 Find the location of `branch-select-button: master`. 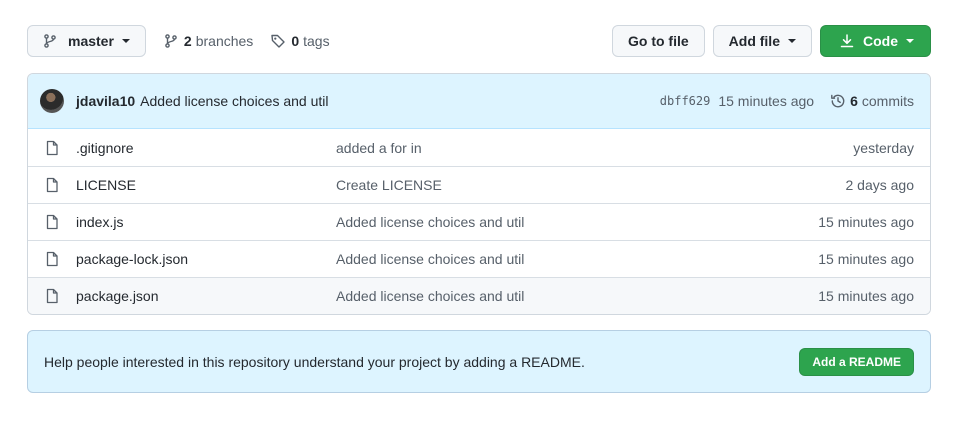

branch-select-button: master is located at coordinates (86, 41).